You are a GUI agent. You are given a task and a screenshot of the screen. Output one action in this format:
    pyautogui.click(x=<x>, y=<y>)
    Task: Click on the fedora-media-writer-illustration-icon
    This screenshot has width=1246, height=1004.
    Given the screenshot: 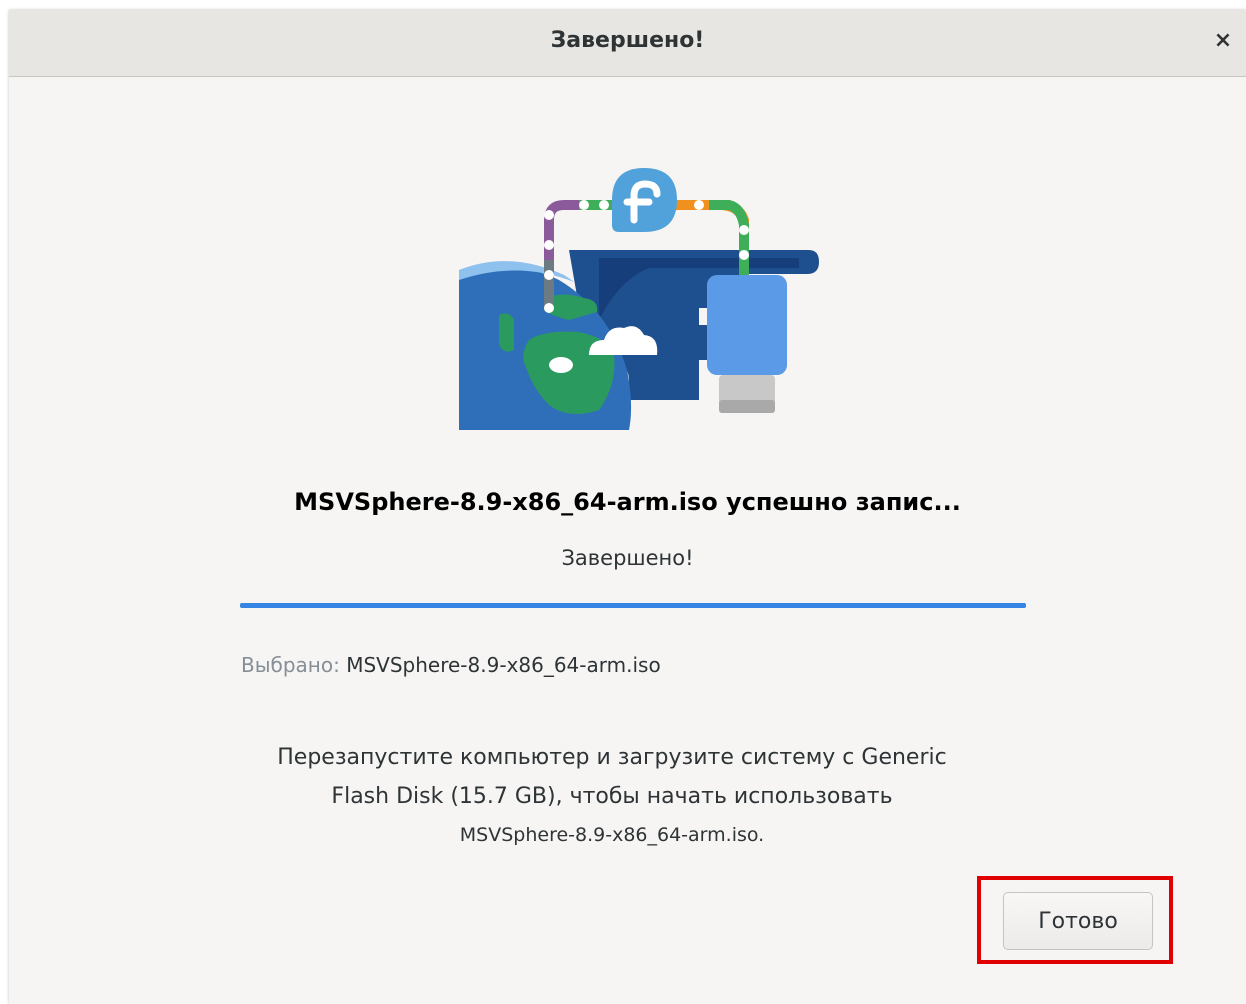 What is the action you would take?
    pyautogui.click(x=639, y=299)
    